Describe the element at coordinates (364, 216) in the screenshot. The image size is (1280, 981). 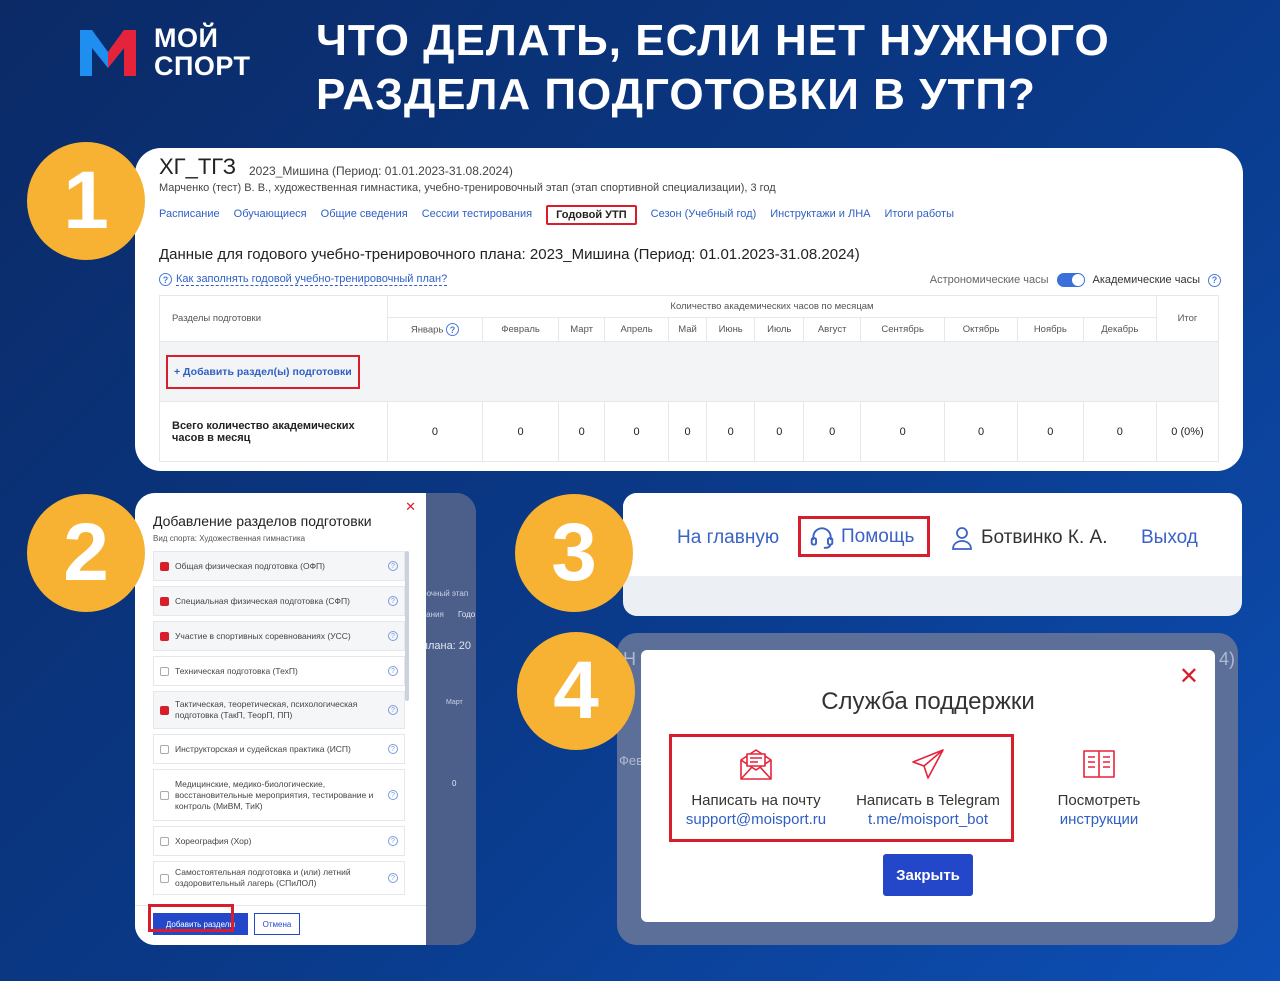
I see `tab-general: Общие сведения` at that location.